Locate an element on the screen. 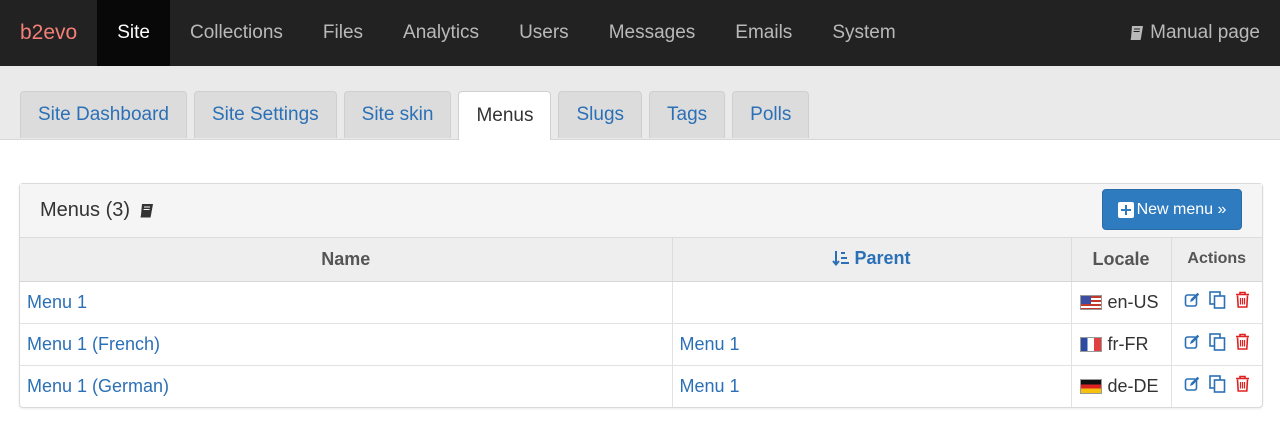 The width and height of the screenshot is (1280, 429). column-header-actions: Actions is located at coordinates (1216, 260).